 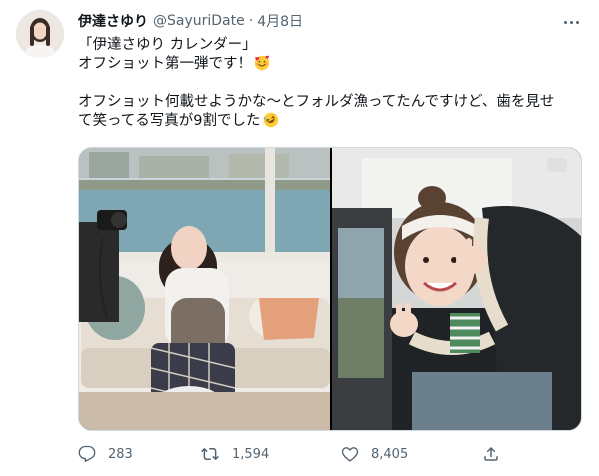 I want to click on like-button: 8,405, so click(x=374, y=454).